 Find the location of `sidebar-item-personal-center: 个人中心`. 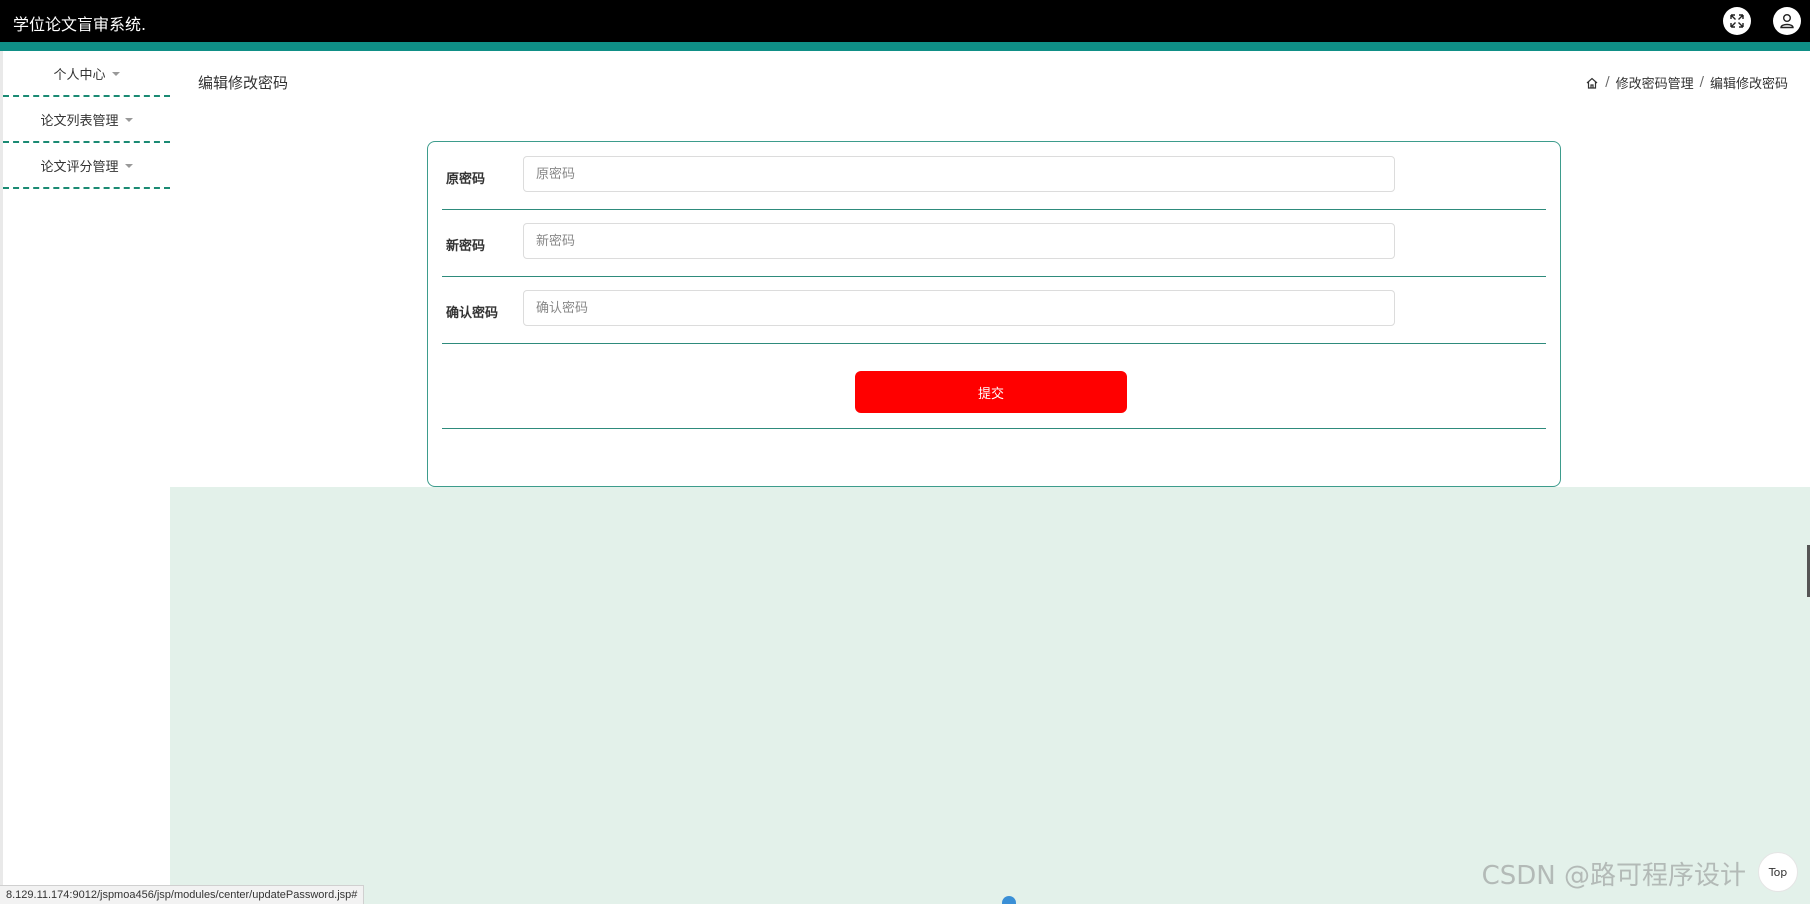

sidebar-item-personal-center: 个人中心 is located at coordinates (86, 74).